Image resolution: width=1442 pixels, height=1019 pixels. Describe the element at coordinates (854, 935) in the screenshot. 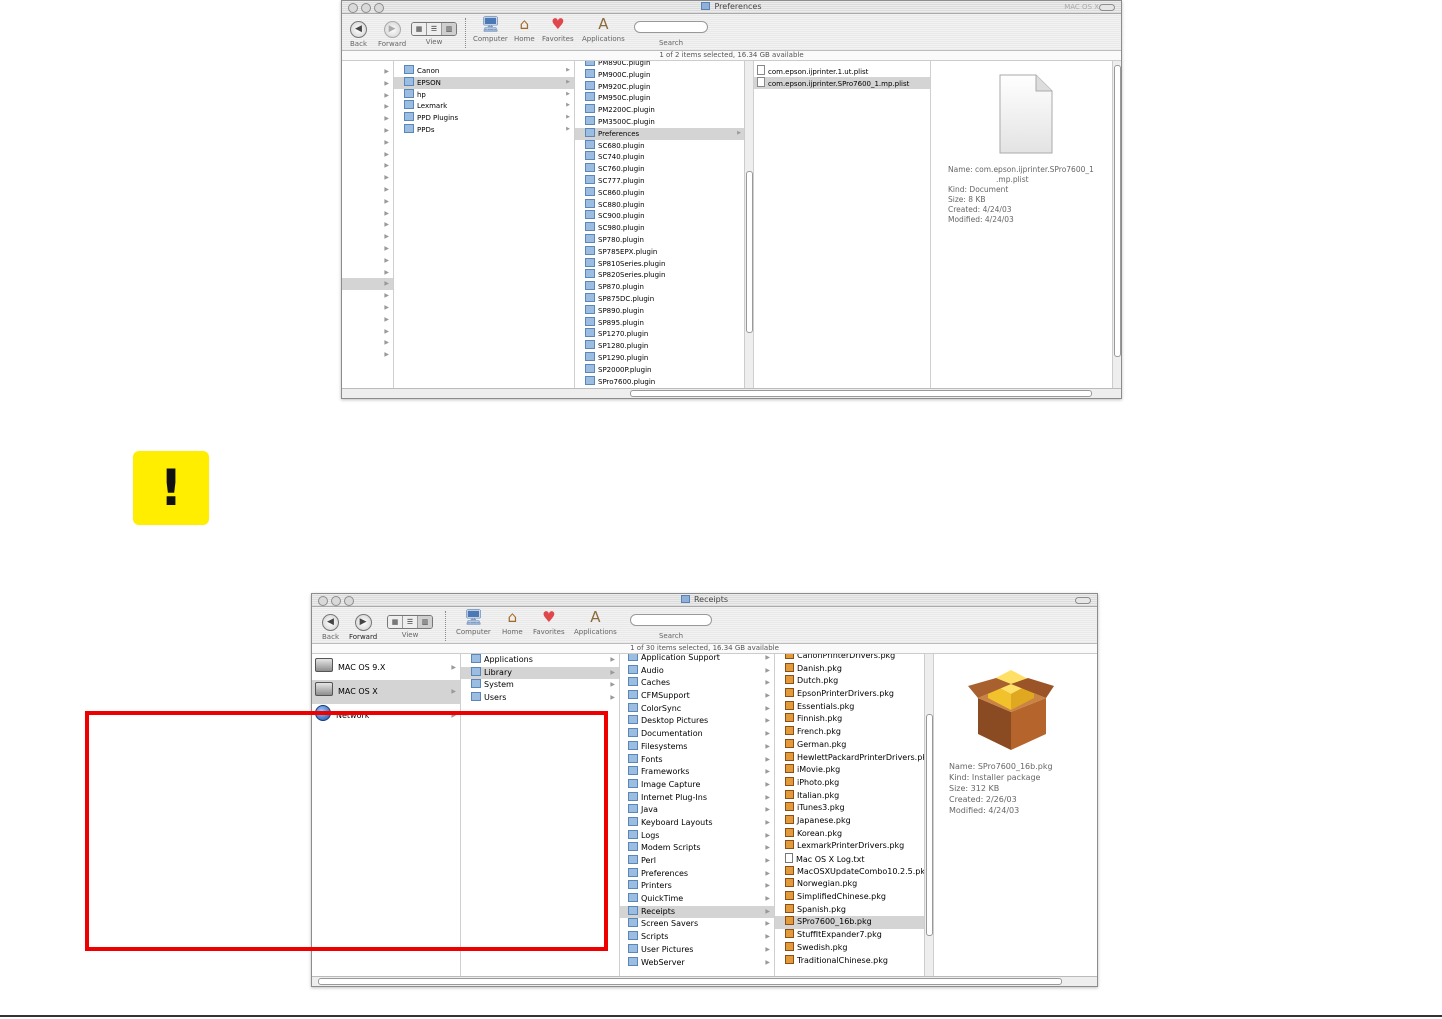

I see `file-row: StuffItExpander7.pkg` at that location.